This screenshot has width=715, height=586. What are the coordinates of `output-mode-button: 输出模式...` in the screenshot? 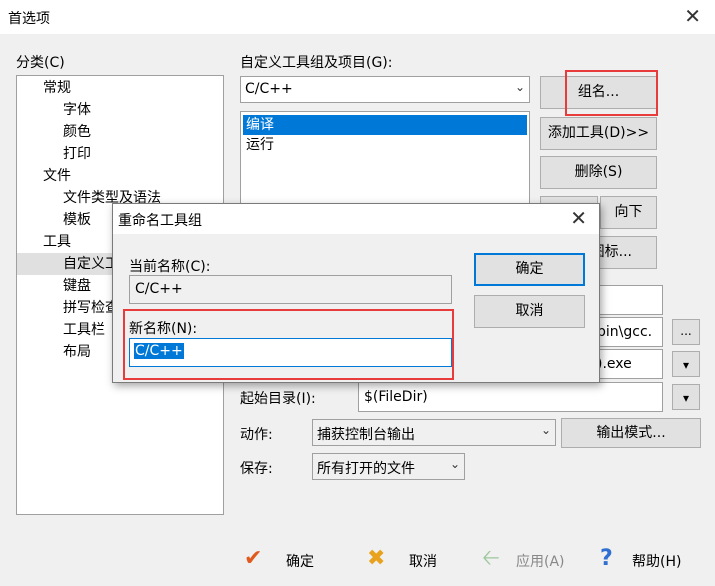 It's located at (631, 433).